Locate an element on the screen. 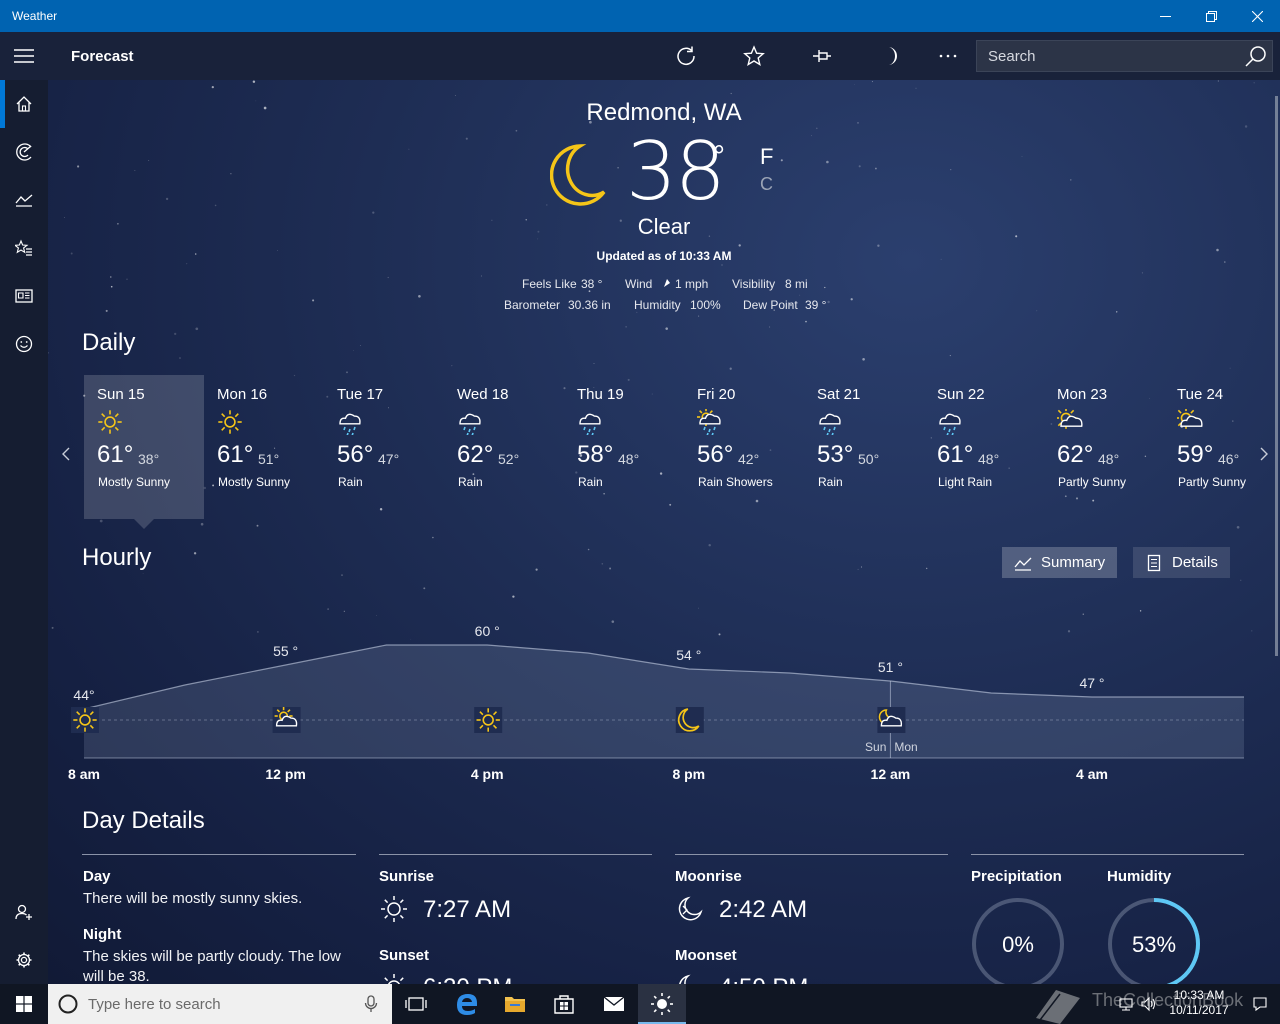 The width and height of the screenshot is (1280, 1024). store-bag-icon is located at coordinates (564, 1004).